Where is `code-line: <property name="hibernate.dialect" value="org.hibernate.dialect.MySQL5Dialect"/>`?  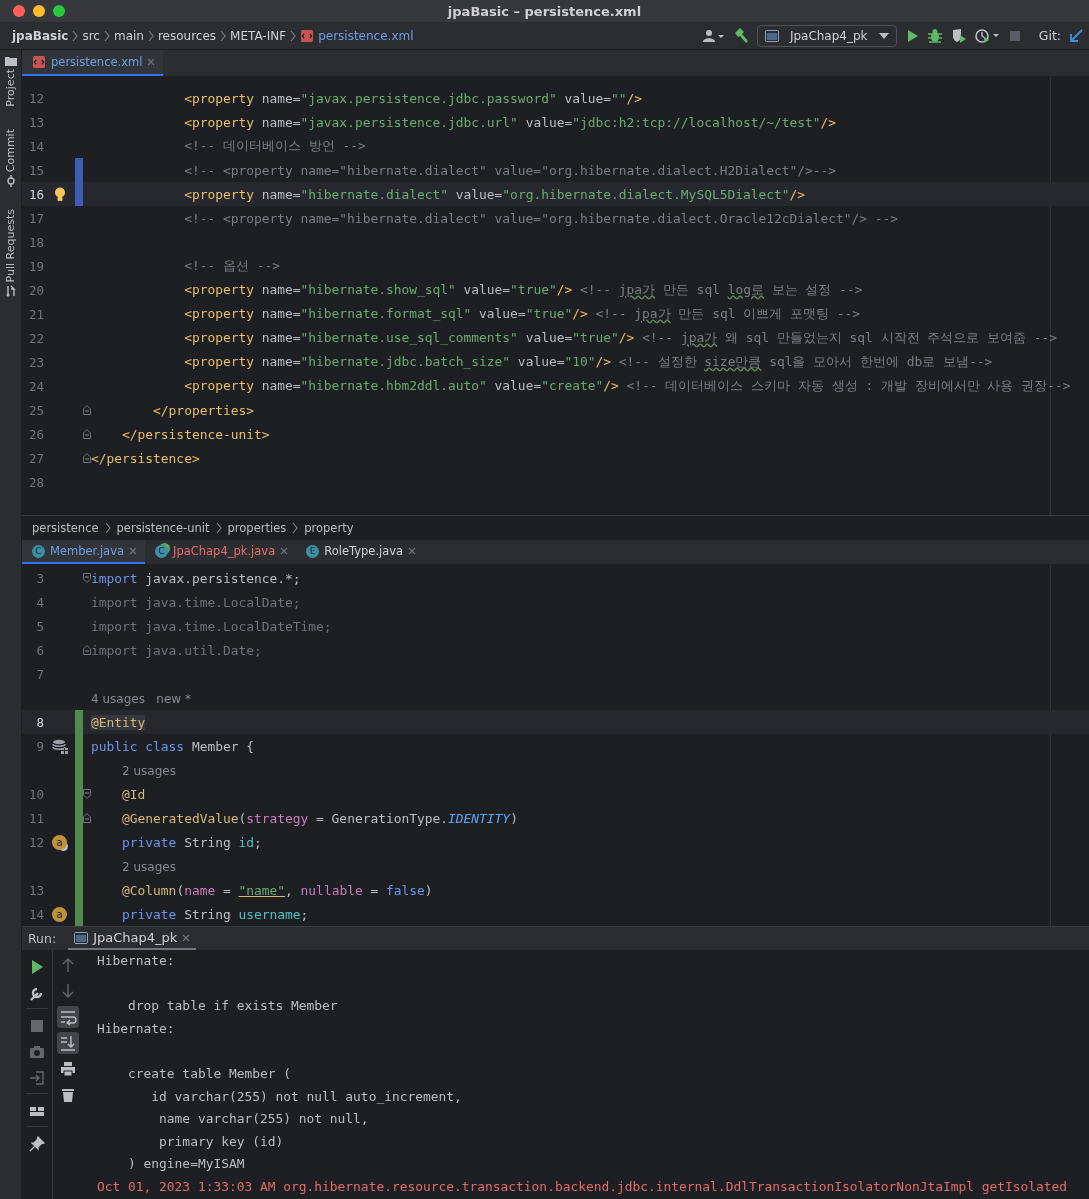 code-line: <property name="hibernate.dialect" value="org.hibernate.dialect.MySQL5Dialect"/> is located at coordinates (494, 194).